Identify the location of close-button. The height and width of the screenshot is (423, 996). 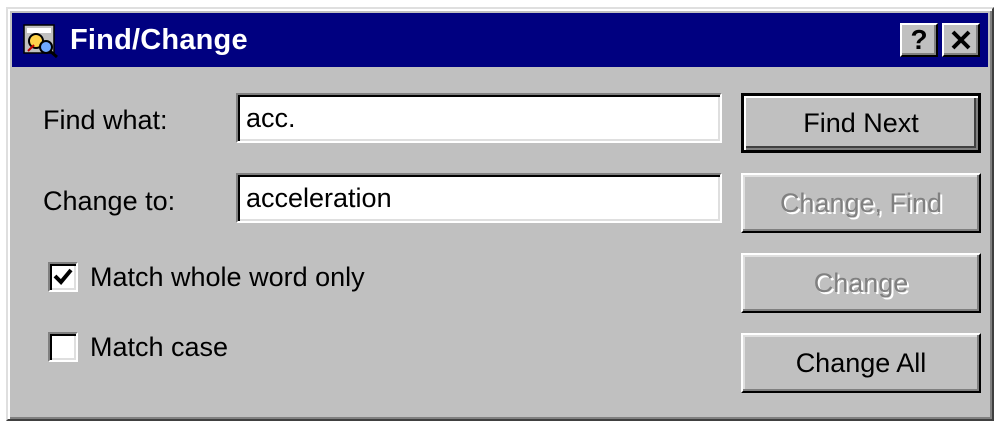
(961, 40).